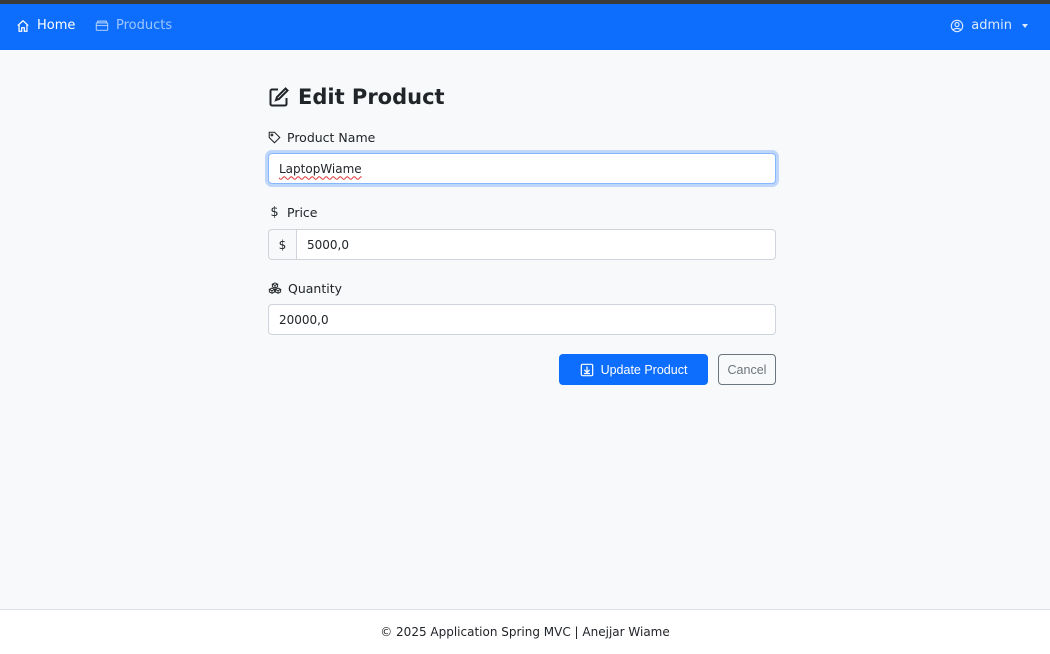  Describe the element at coordinates (331, 137) in the screenshot. I see `product-name-label-text: Product Name` at that location.